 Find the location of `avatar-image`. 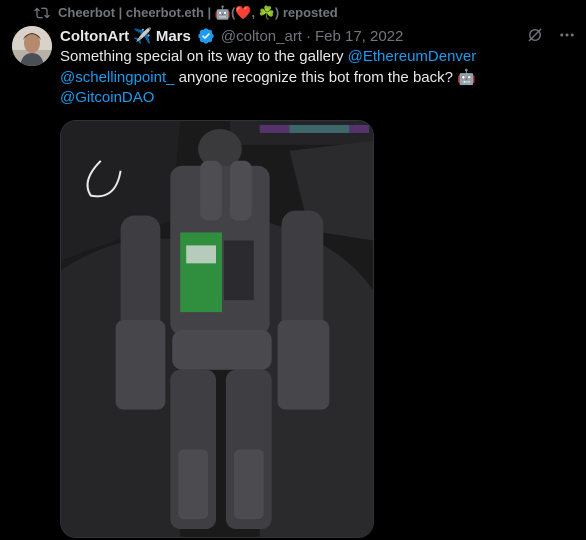

avatar-image is located at coordinates (32, 46).